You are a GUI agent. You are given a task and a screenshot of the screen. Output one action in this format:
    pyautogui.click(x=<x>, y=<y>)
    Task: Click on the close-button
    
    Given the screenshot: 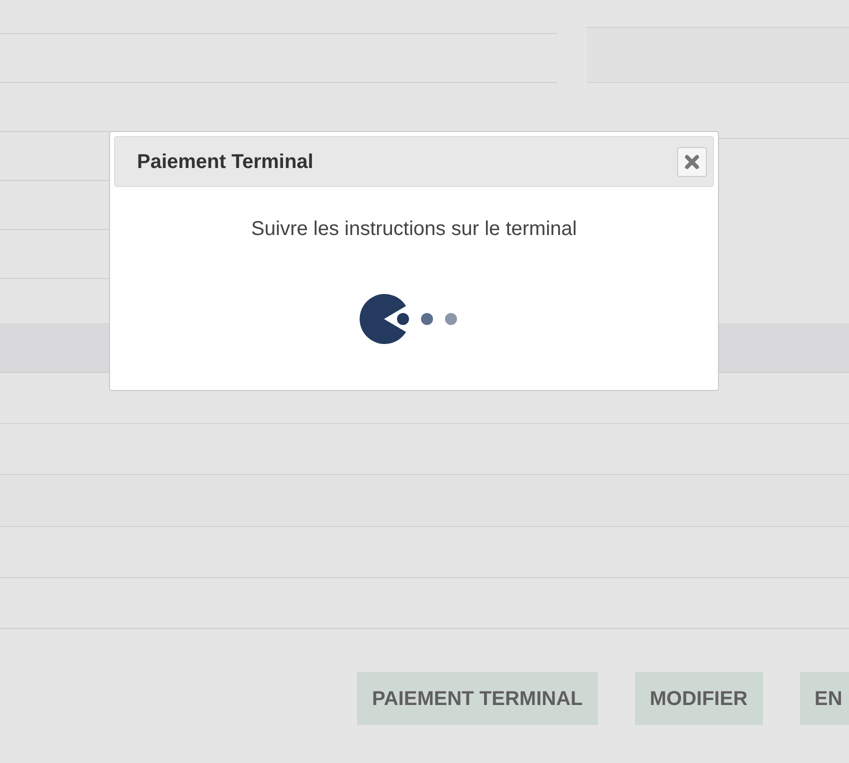 What is the action you would take?
    pyautogui.click(x=692, y=161)
    